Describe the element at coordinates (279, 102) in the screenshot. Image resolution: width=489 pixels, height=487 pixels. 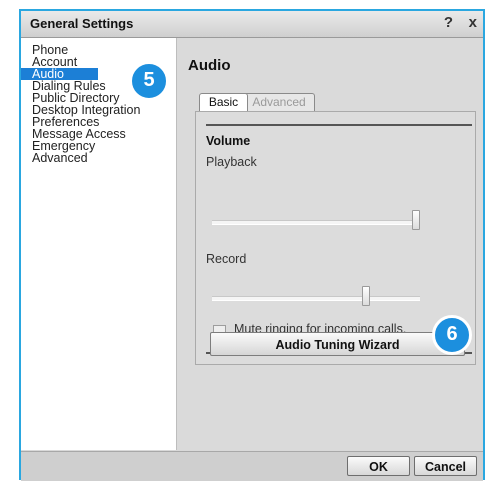
I see `tab-advanced: Advanced` at that location.